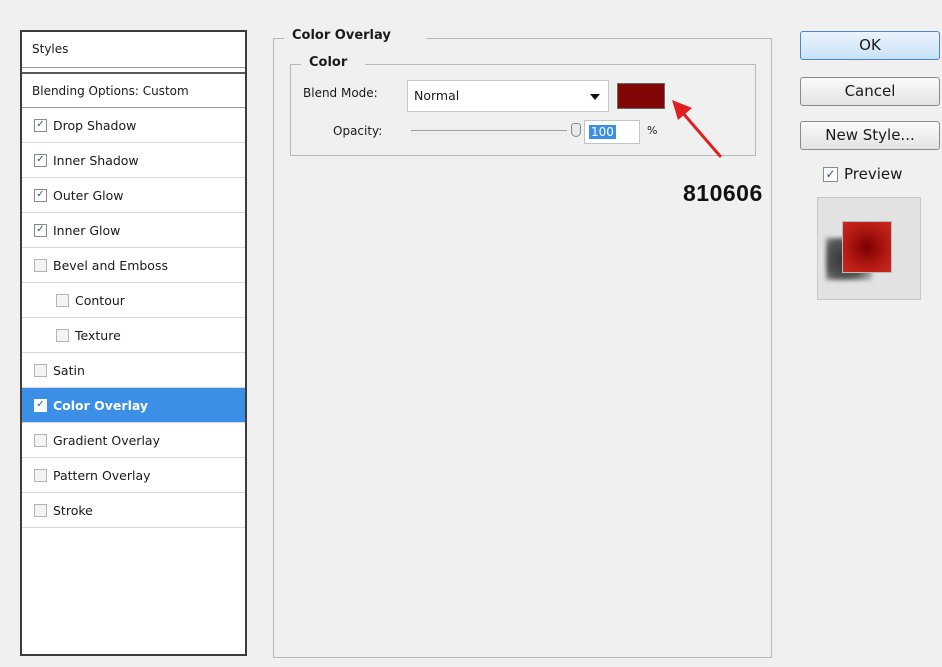  I want to click on ok-button: OK, so click(870, 45).